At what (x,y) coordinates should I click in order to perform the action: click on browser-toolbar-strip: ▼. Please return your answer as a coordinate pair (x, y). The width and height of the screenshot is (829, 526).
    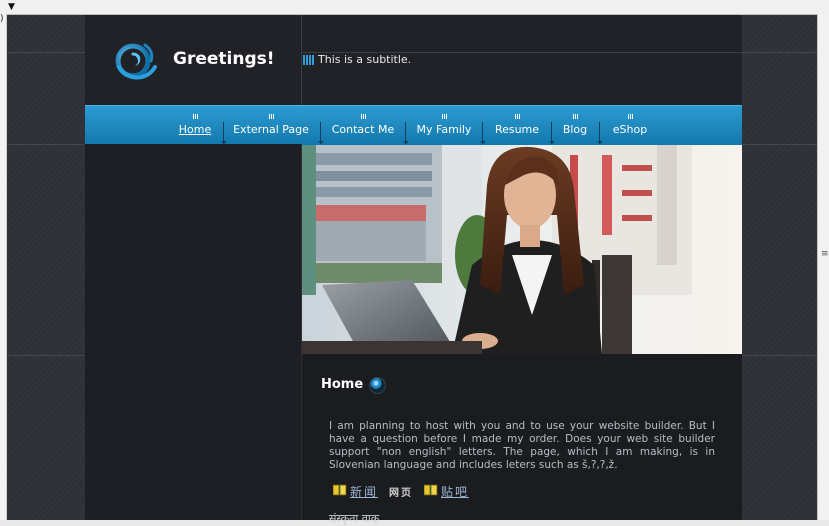
    Looking at the image, I should click on (414, 7).